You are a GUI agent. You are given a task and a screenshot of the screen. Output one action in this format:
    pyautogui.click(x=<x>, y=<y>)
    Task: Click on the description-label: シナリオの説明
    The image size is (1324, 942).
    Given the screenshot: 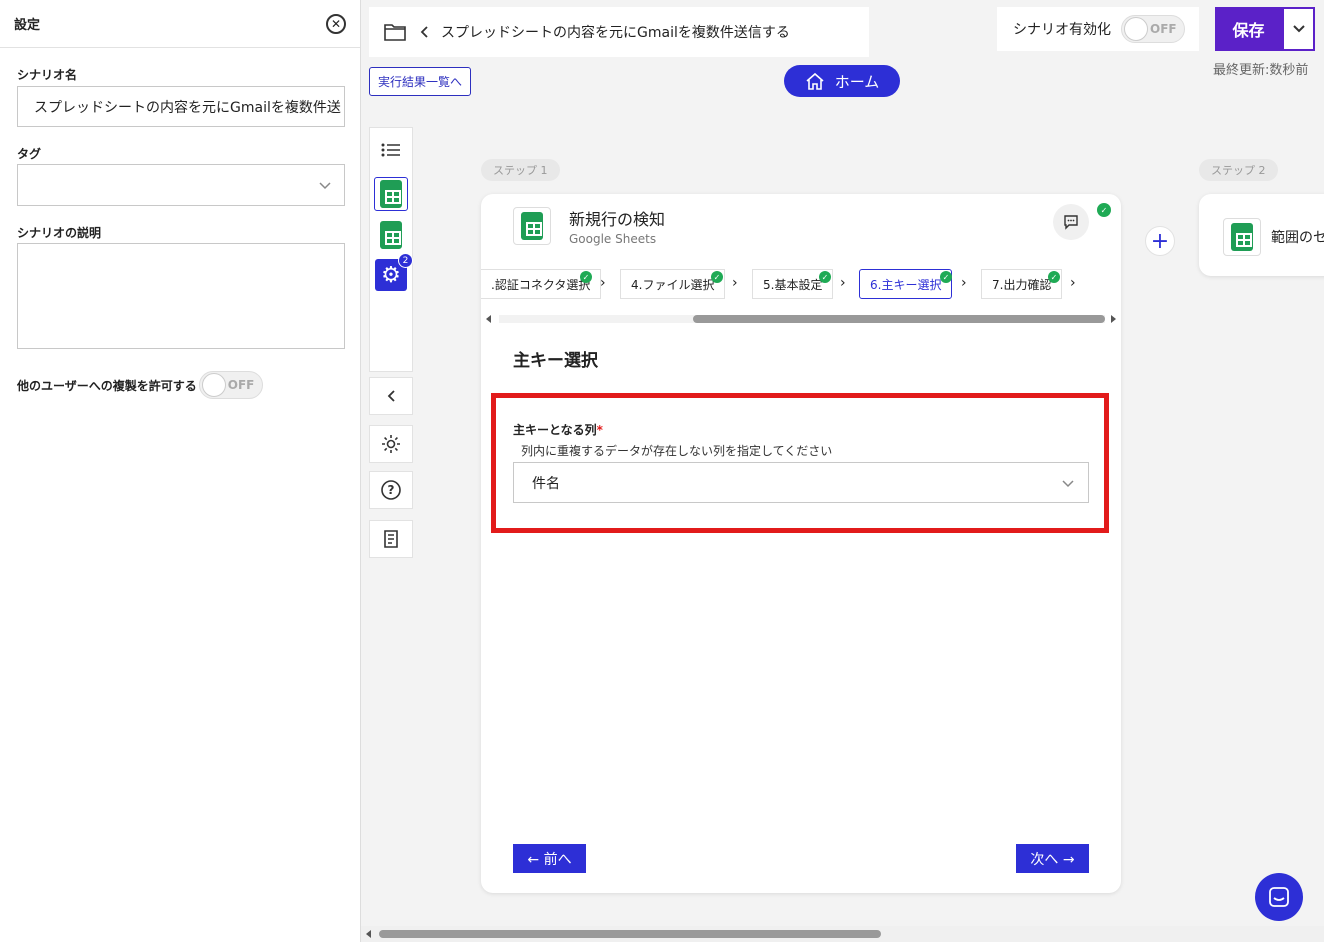 What is the action you would take?
    pyautogui.click(x=59, y=233)
    